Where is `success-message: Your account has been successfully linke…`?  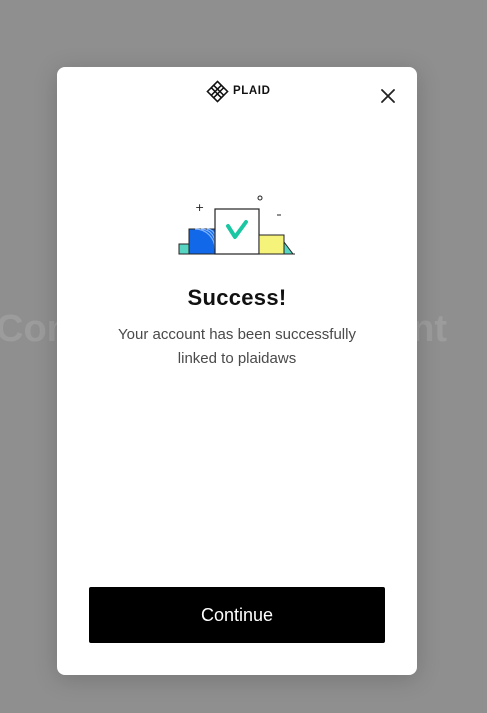
success-message: Your account has been successfully linke… is located at coordinates (237, 346).